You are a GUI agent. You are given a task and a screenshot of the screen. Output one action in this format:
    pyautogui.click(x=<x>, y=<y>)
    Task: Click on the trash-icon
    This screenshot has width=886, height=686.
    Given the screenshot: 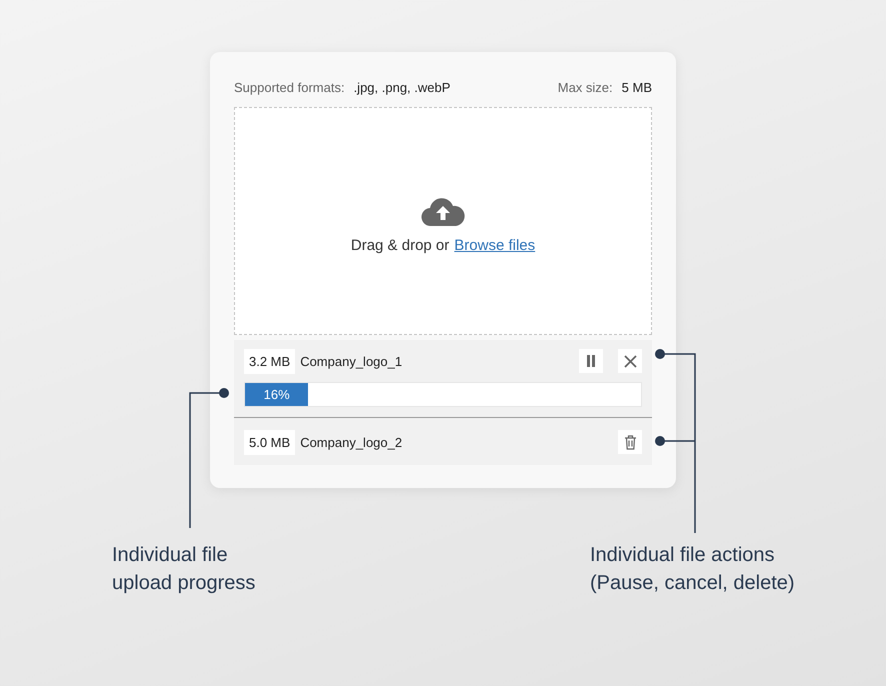 What is the action you would take?
    pyautogui.click(x=630, y=442)
    